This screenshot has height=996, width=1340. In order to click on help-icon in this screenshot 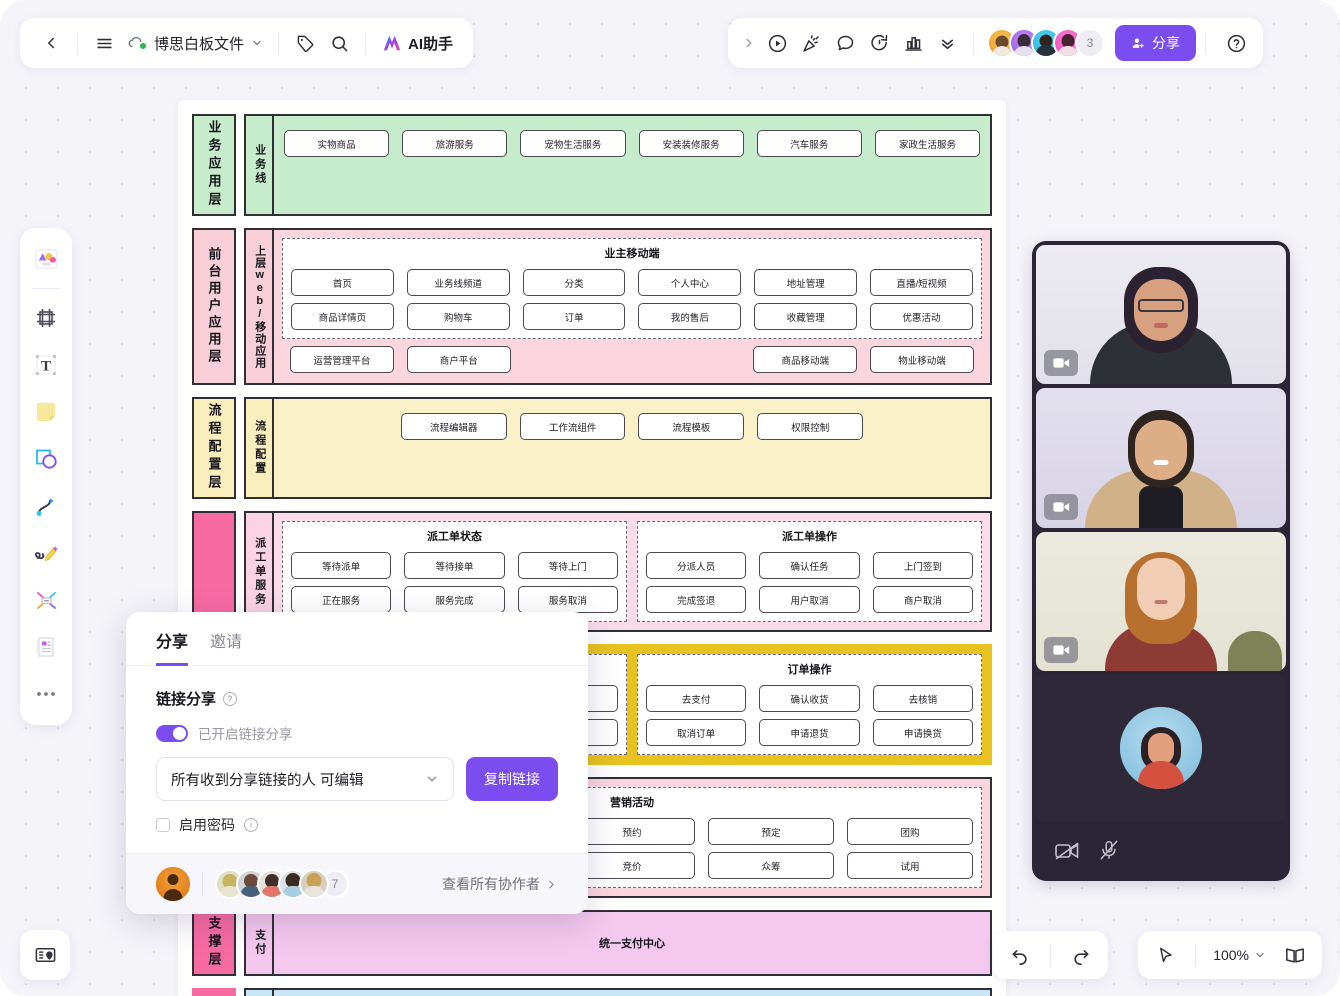, I will do `click(1236, 43)`.